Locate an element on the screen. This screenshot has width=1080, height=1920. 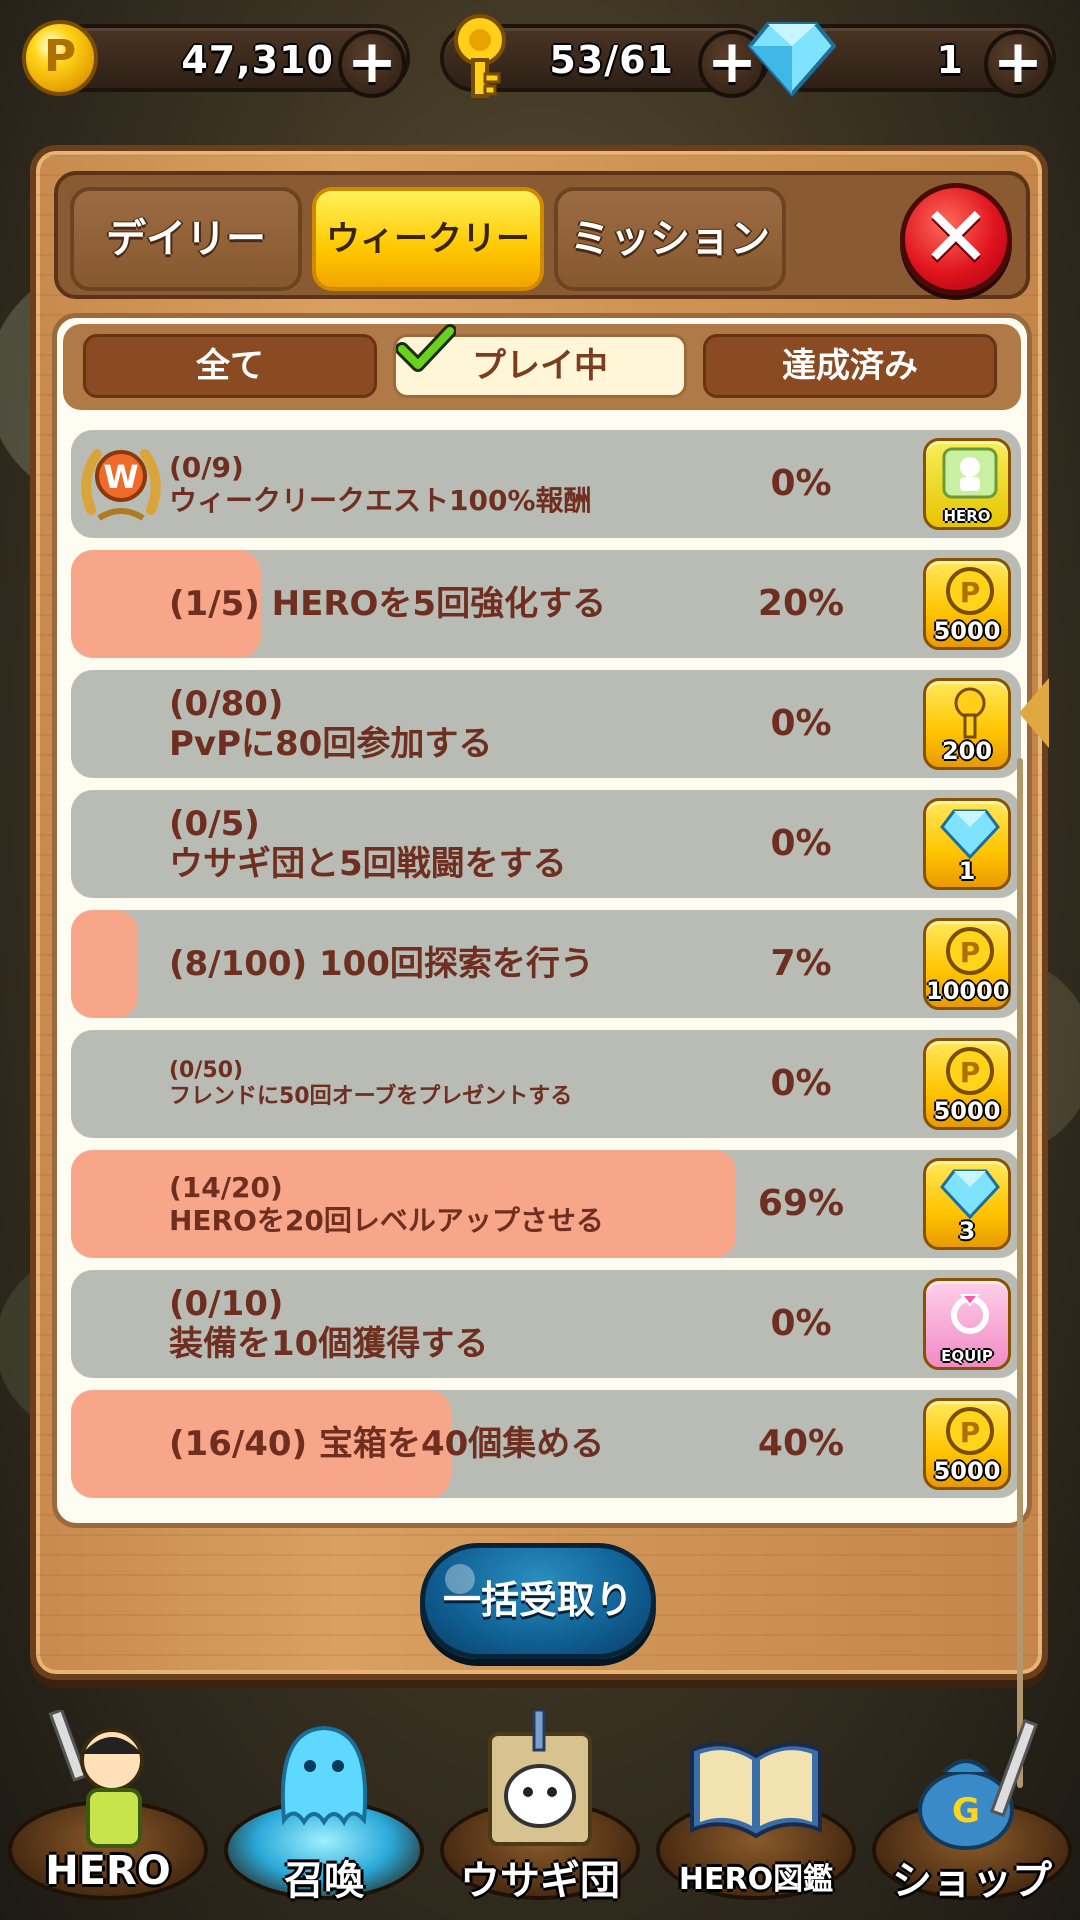
check-icon is located at coordinates (426, 348).